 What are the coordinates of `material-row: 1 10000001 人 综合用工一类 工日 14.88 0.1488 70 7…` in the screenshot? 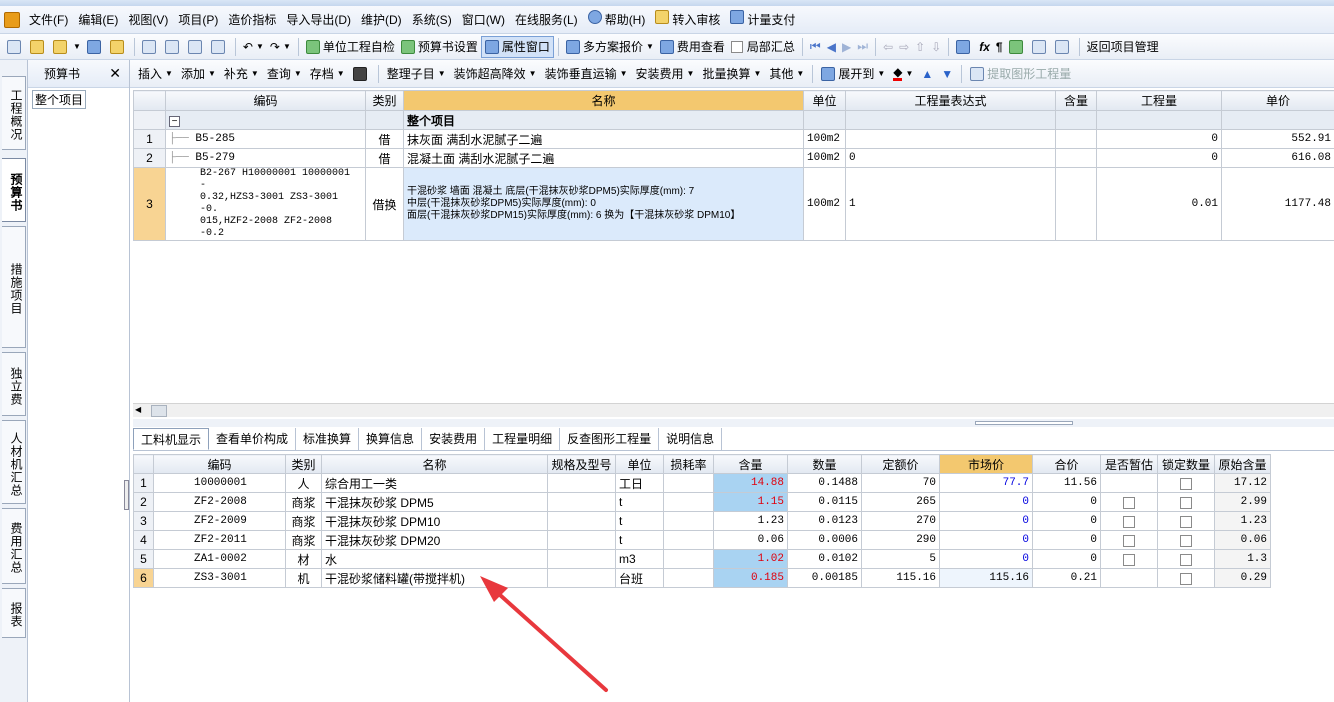 It's located at (702, 483).